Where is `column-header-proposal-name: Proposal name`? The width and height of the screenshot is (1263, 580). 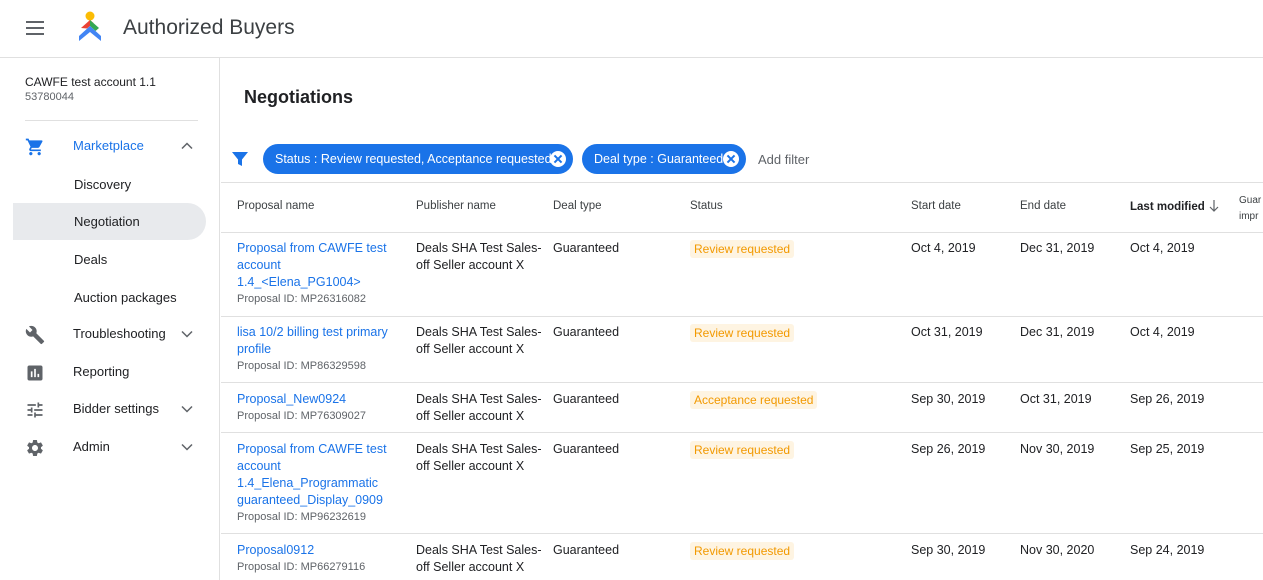
column-header-proposal-name: Proposal name is located at coordinates (275, 206).